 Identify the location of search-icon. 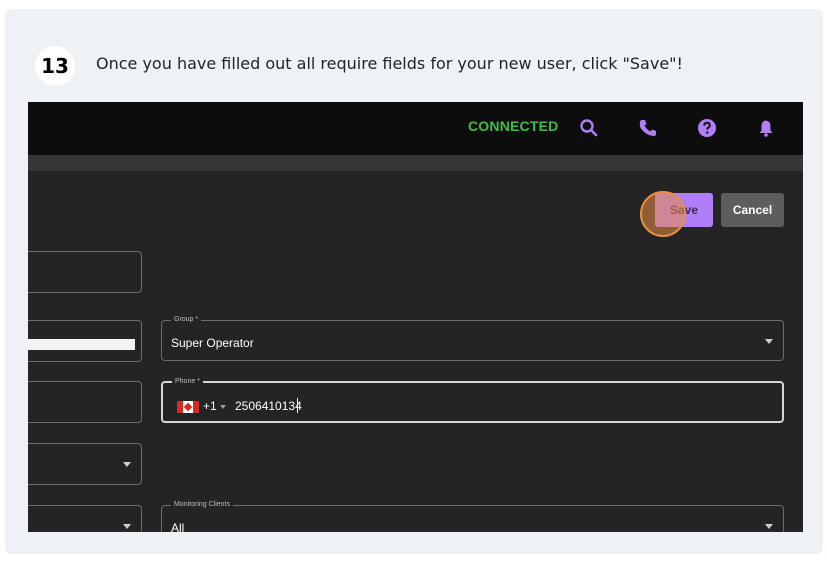
(589, 128).